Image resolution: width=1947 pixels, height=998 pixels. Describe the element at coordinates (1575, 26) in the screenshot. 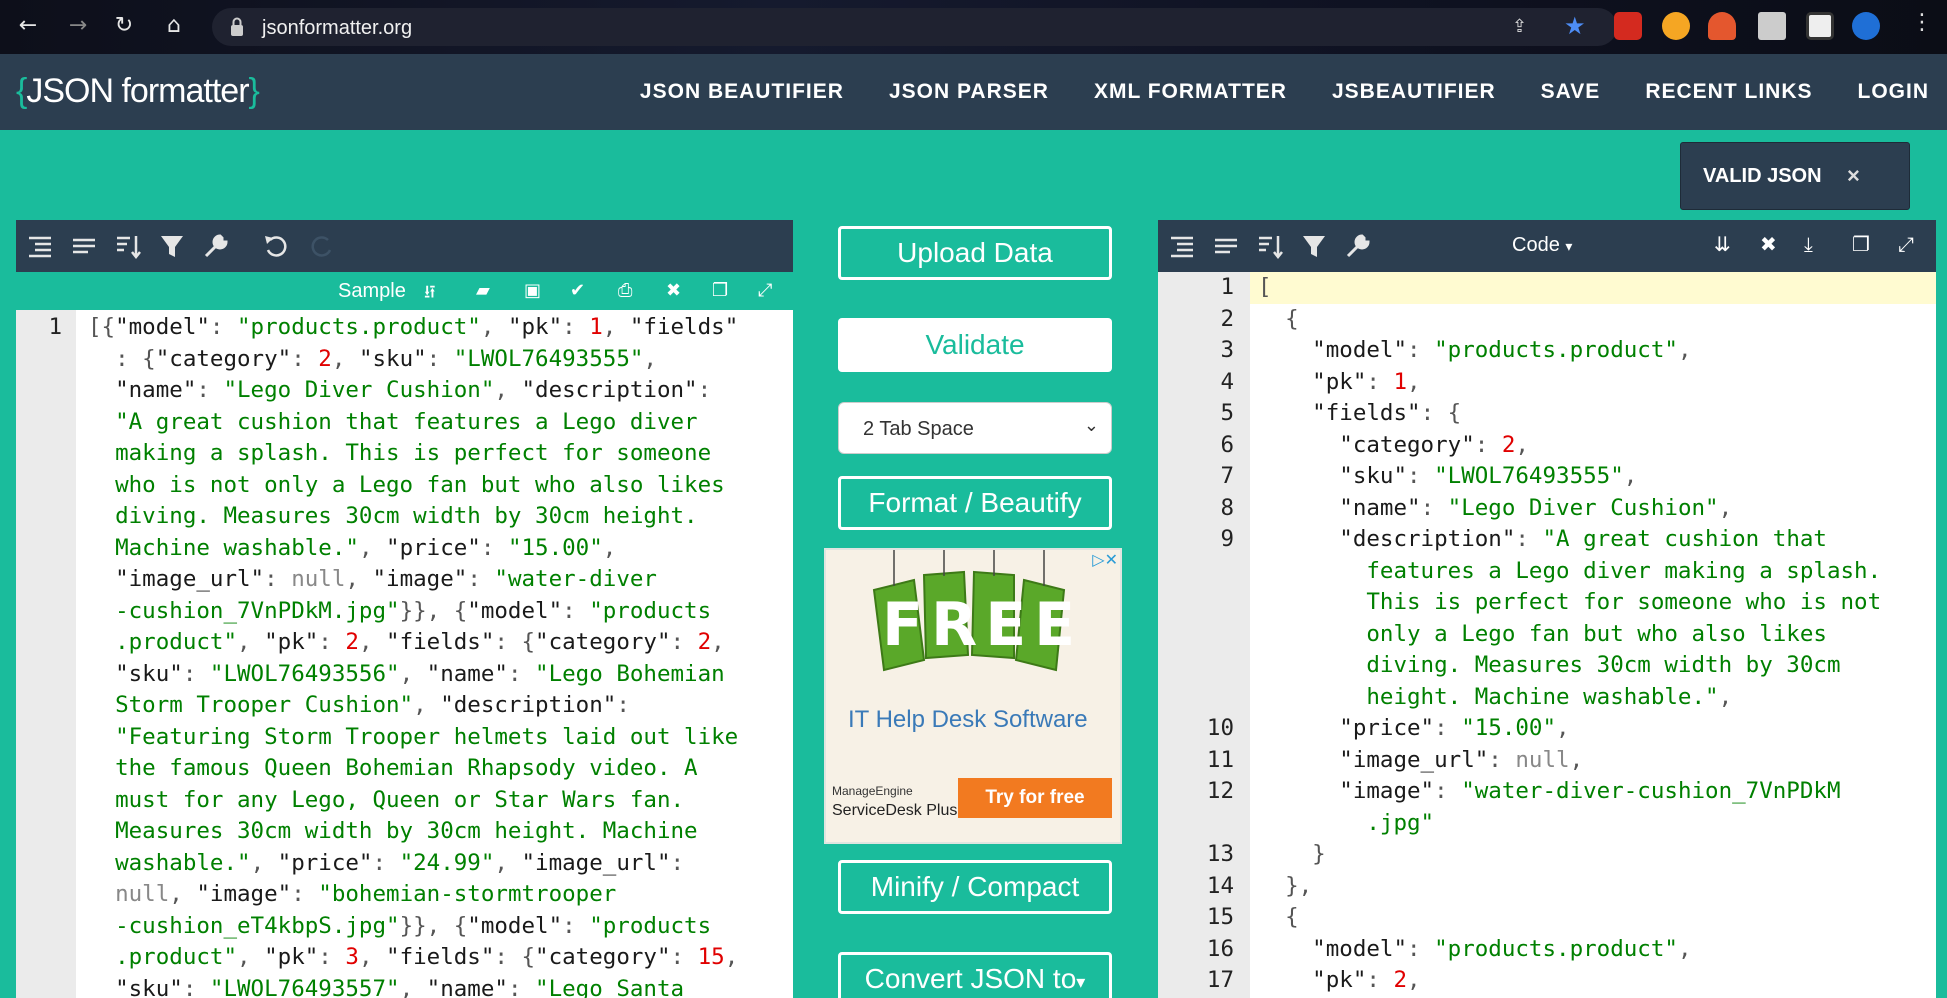

I see `bookmark-star-icon: ★` at that location.